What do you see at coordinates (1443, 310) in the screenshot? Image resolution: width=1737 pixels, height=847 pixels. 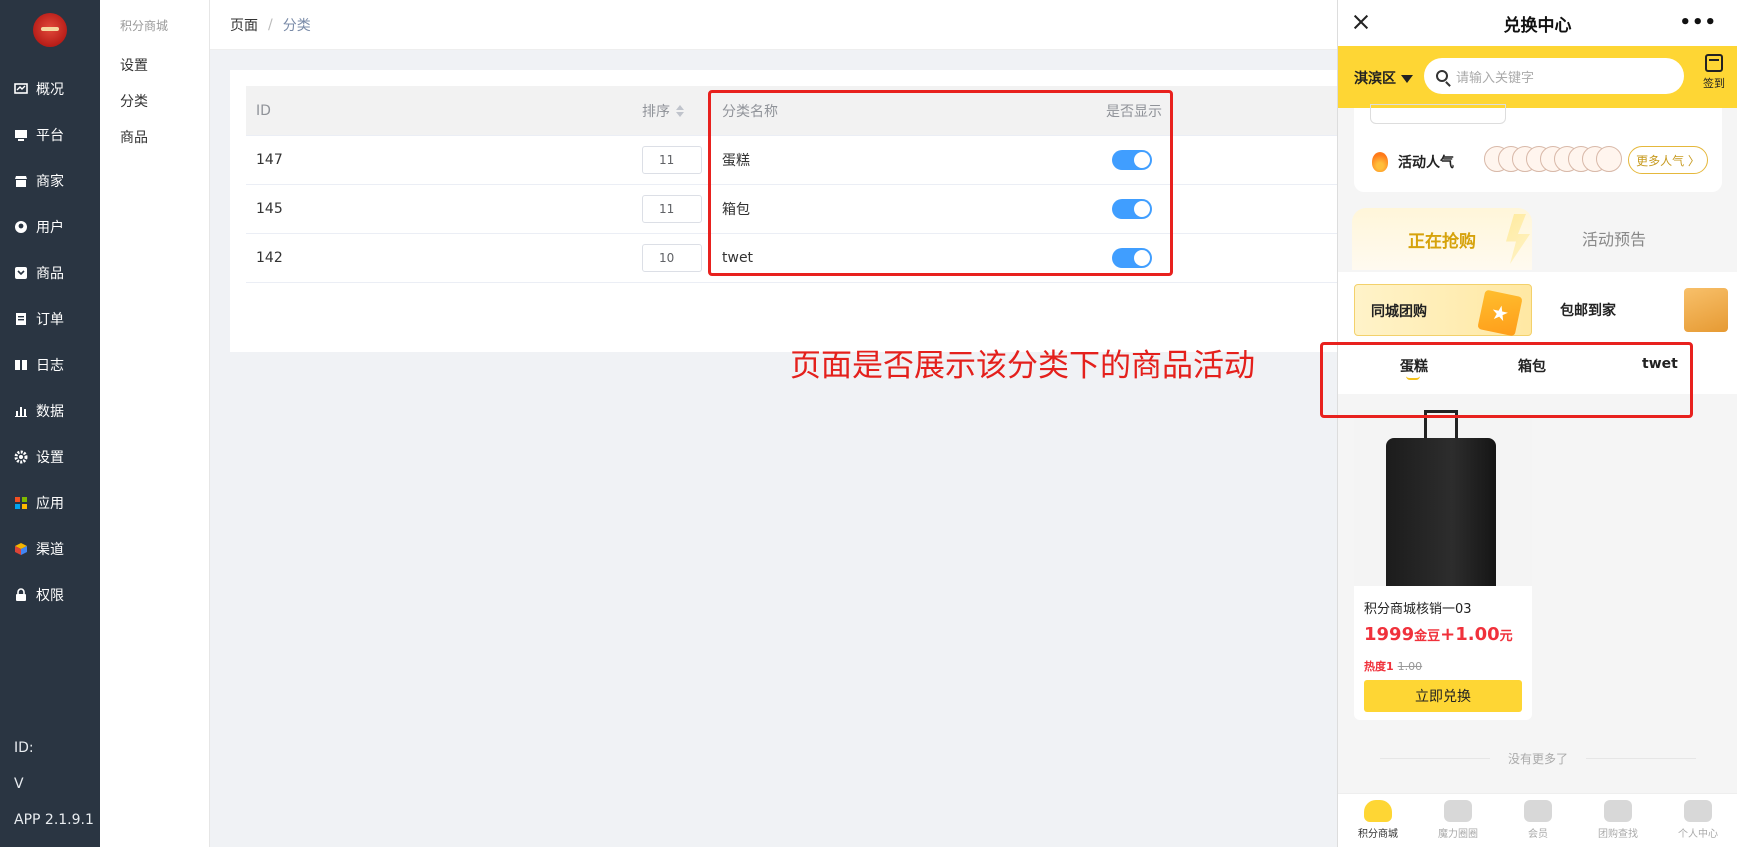 I see `sub-tab-group-buy: 同城团购` at bounding box center [1443, 310].